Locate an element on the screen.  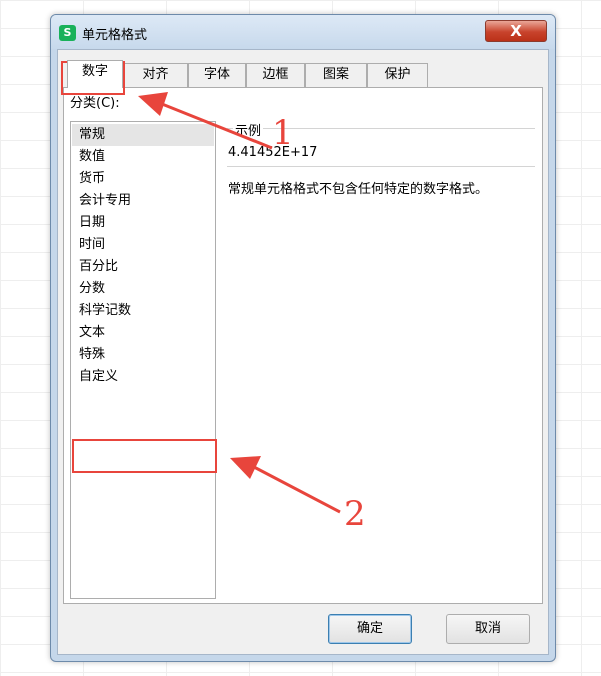
arrow-1-line is located at coordinates (217, 126).